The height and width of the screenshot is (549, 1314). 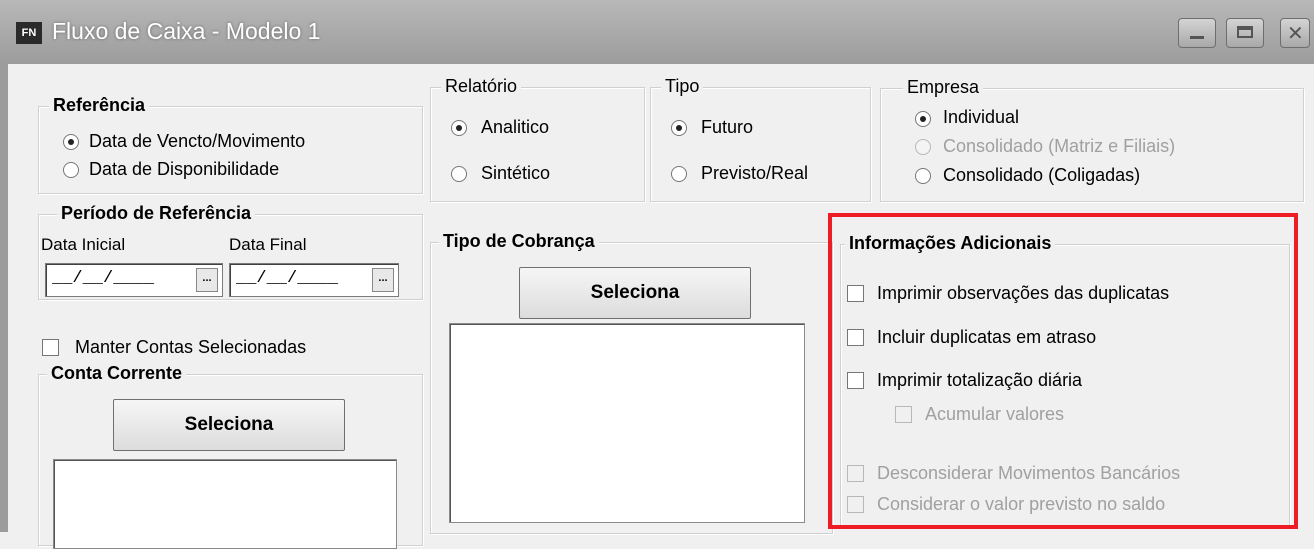 I want to click on radio-consolidado-coligadas, so click(x=923, y=176).